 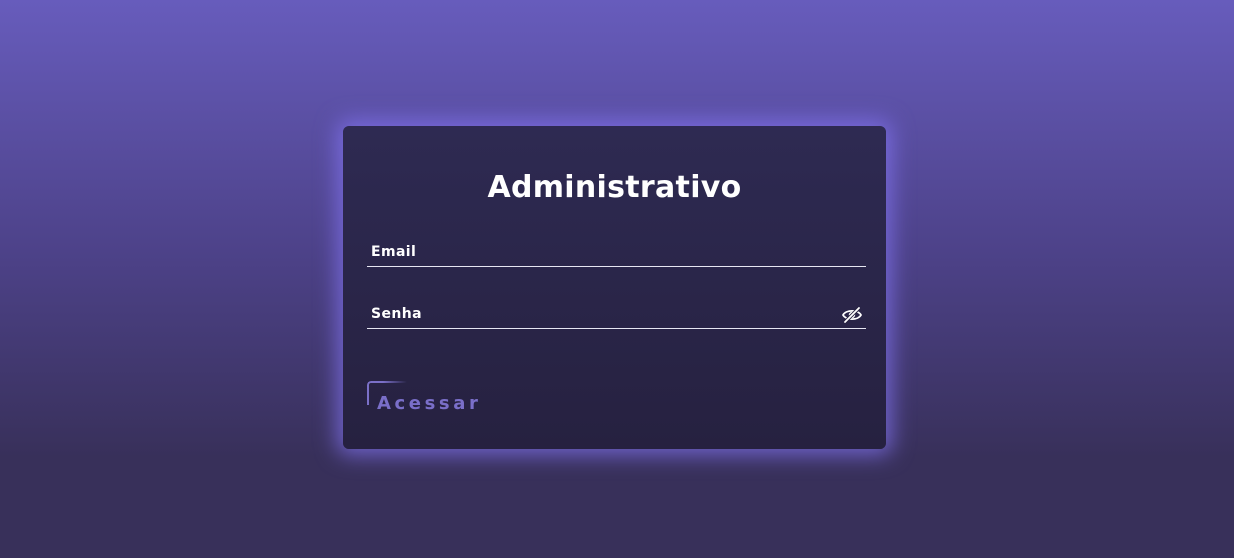 I want to click on eye-slash-icon, so click(x=852, y=315).